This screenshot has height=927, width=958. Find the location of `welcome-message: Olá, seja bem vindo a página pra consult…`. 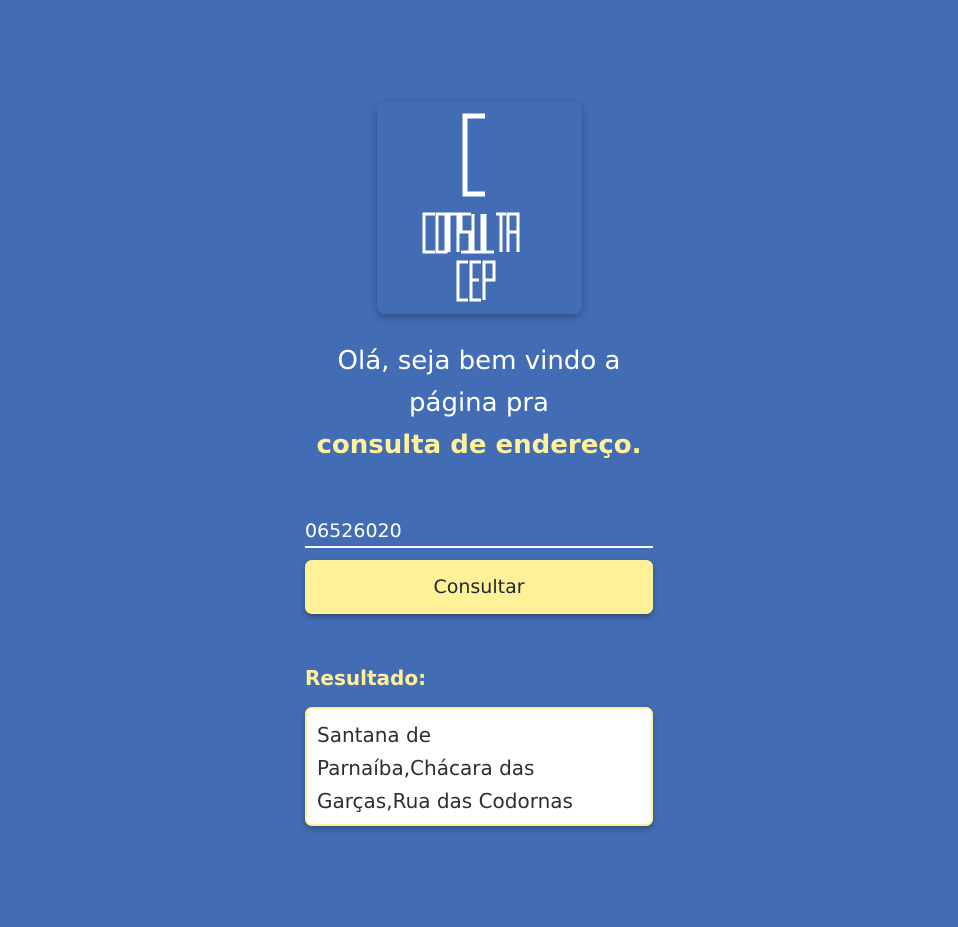

welcome-message: Olá, seja bem vindo a página pra consult… is located at coordinates (479, 403).